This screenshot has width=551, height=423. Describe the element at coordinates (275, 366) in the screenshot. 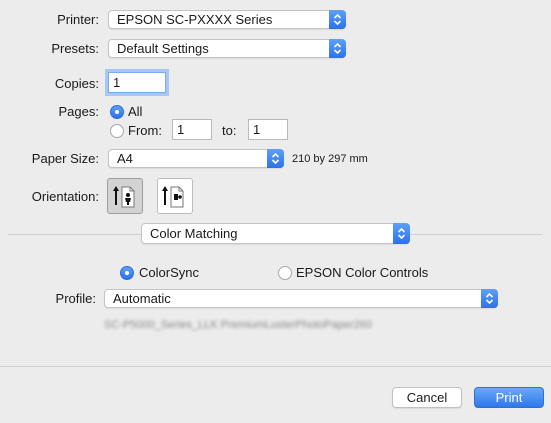

I see `footer-separator` at that location.